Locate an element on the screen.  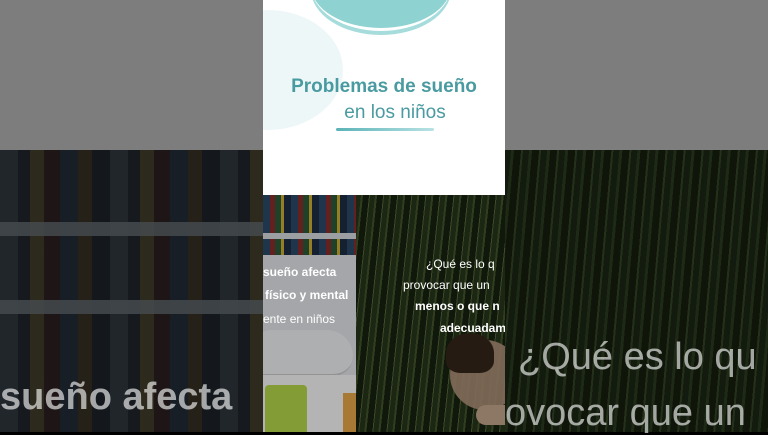
caption-line: adecuadam is located at coordinates (472, 328).